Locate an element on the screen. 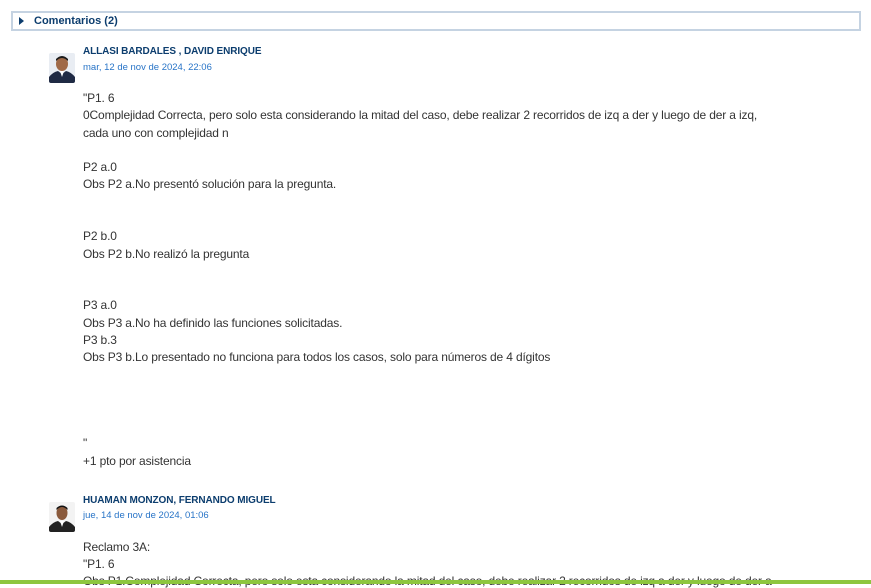  comment-author: ALLASI BARDALES , DAVID ENRIQUE is located at coordinates (172, 51).